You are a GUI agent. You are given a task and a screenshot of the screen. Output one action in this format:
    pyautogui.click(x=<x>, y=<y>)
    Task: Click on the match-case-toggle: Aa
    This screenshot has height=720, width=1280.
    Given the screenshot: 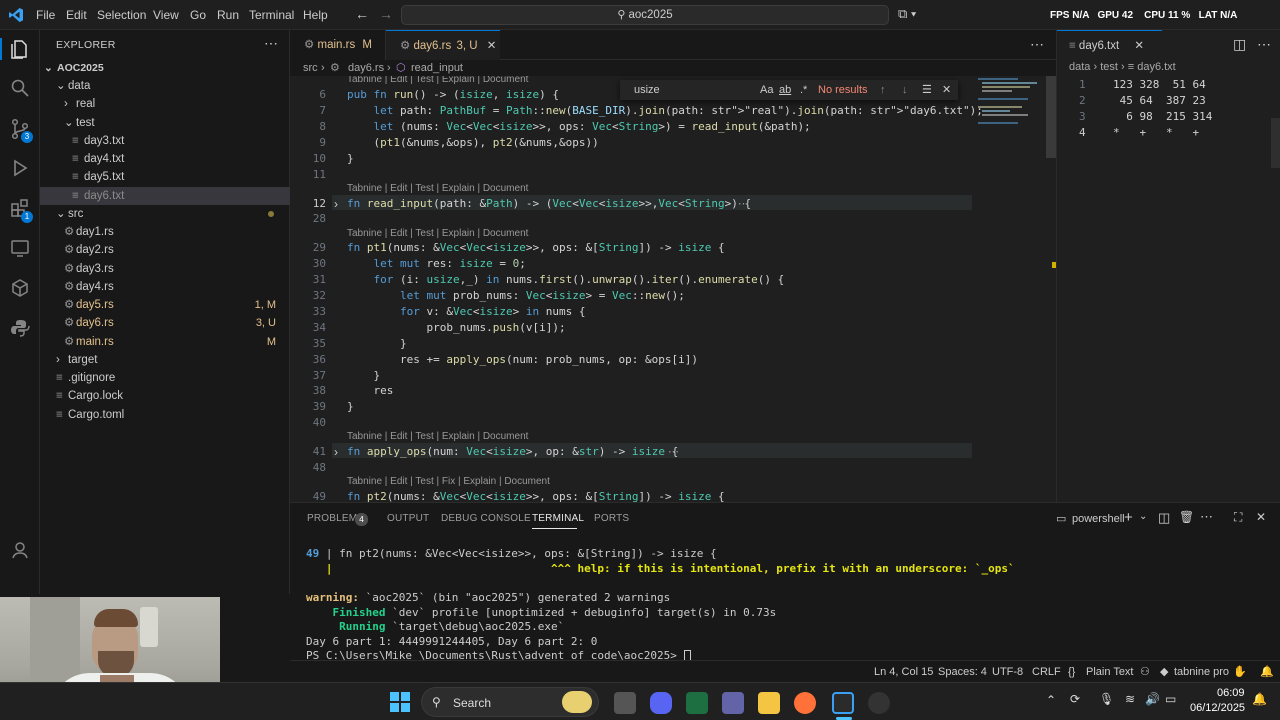 What is the action you would take?
    pyautogui.click(x=766, y=90)
    